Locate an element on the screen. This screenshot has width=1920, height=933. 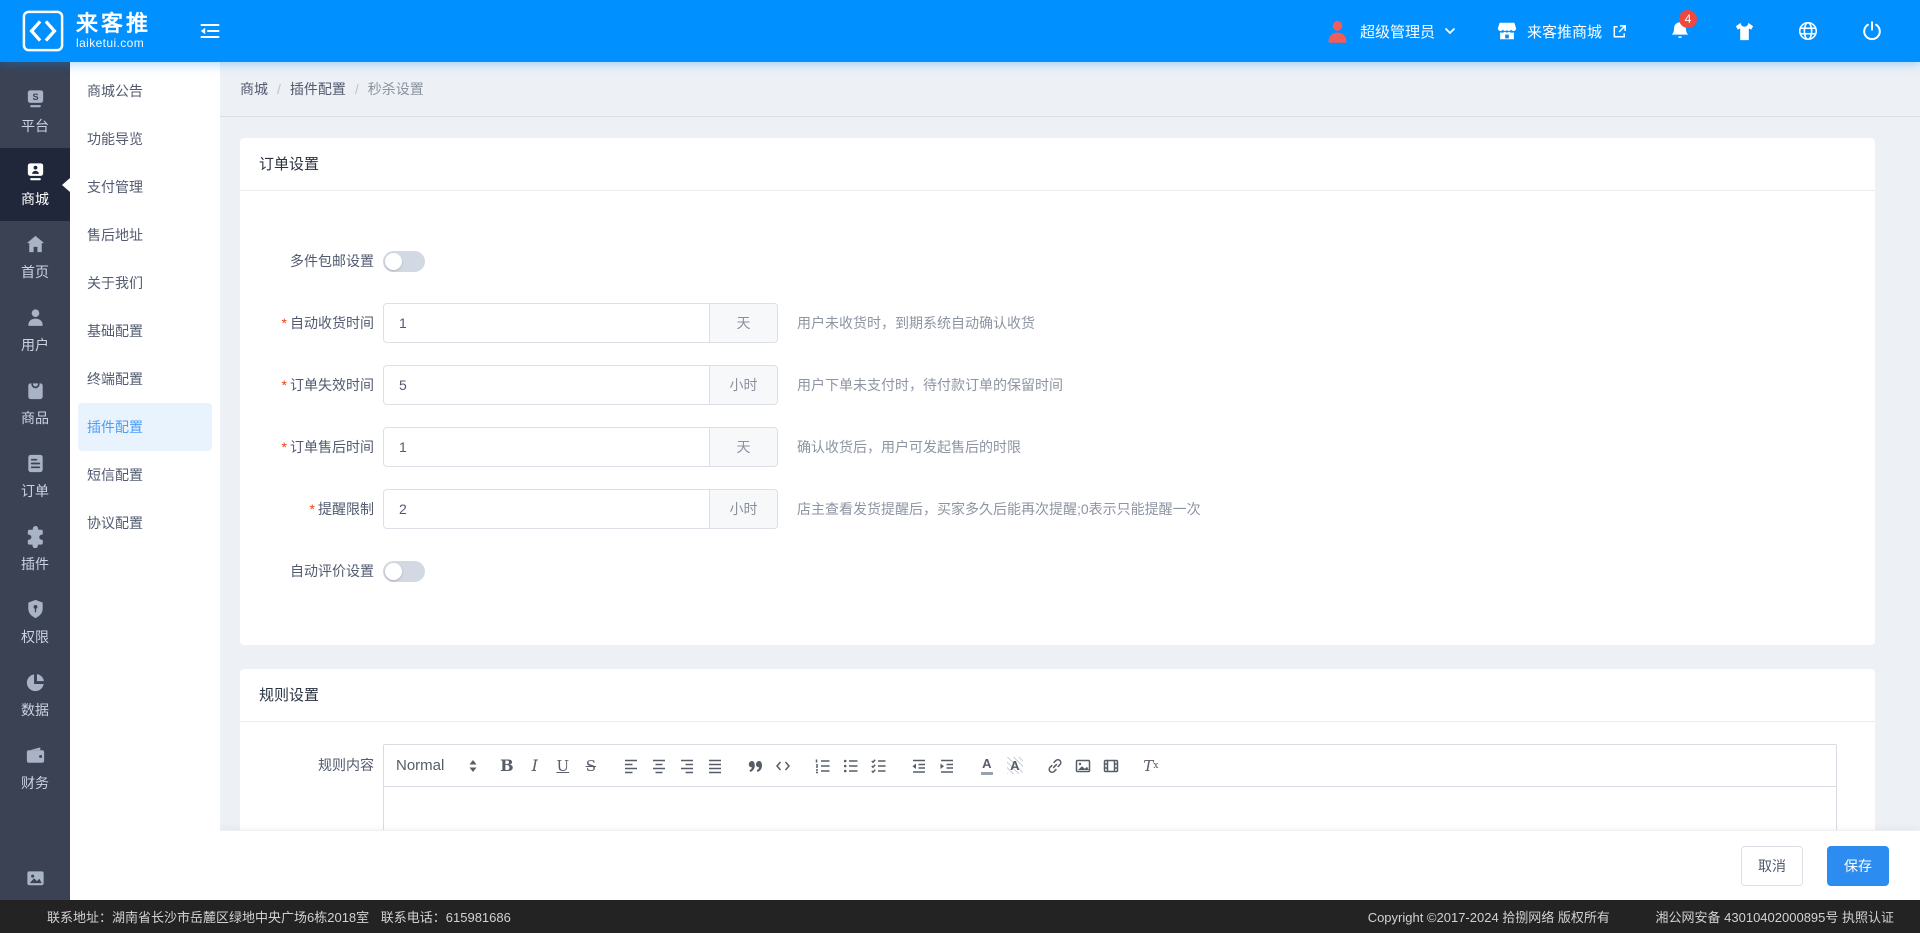
cancel-button: 取消 is located at coordinates (1772, 865).